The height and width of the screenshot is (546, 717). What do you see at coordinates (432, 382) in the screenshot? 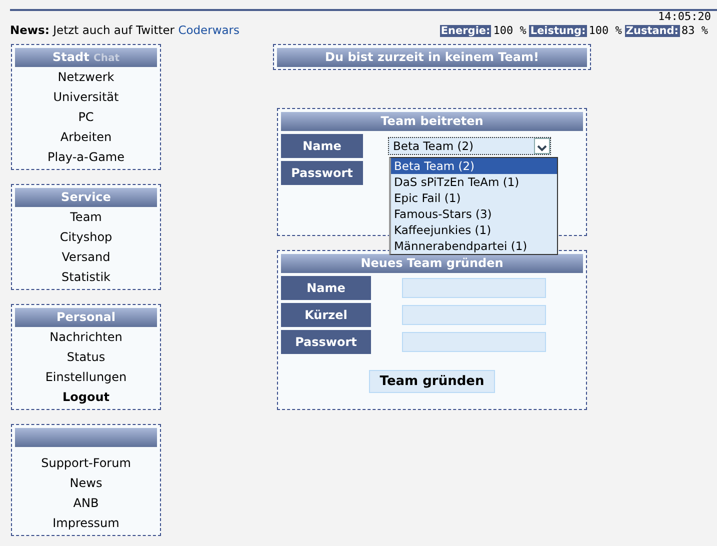
I see `create-team-button: Team gründen` at bounding box center [432, 382].